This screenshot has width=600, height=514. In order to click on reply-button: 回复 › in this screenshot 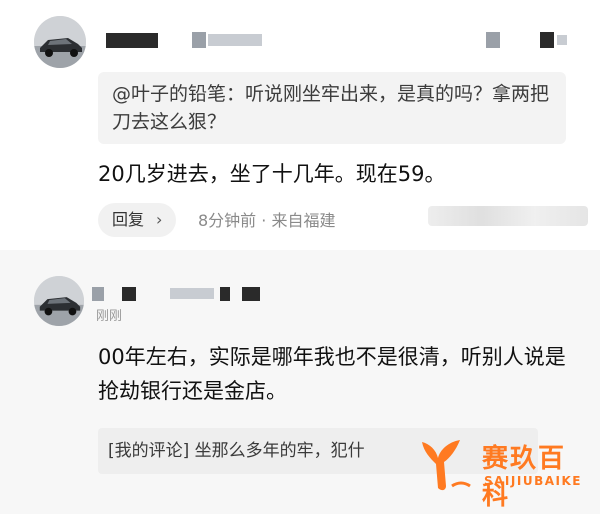, I will do `click(137, 220)`.